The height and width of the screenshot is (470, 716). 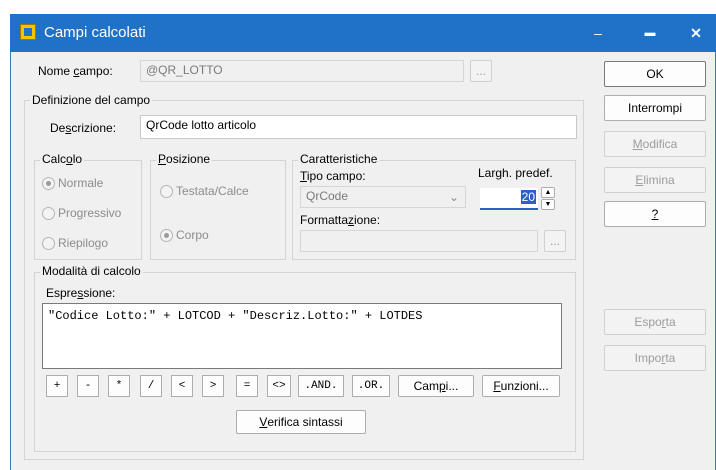 I want to click on posizione-group, so click(x=218, y=210).